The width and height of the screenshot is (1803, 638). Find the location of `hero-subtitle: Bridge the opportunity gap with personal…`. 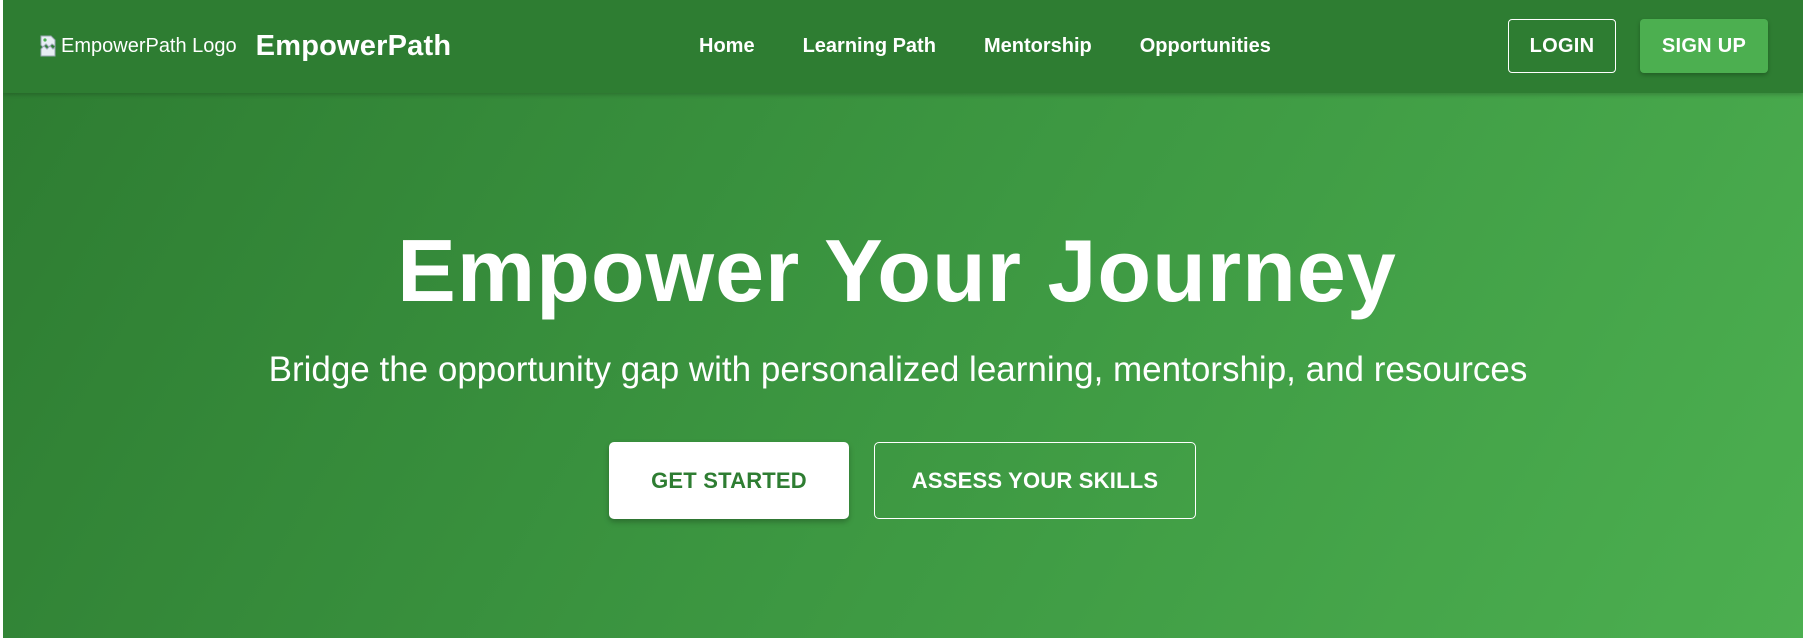

hero-subtitle: Bridge the opportunity gap with personal… is located at coordinates (898, 369).